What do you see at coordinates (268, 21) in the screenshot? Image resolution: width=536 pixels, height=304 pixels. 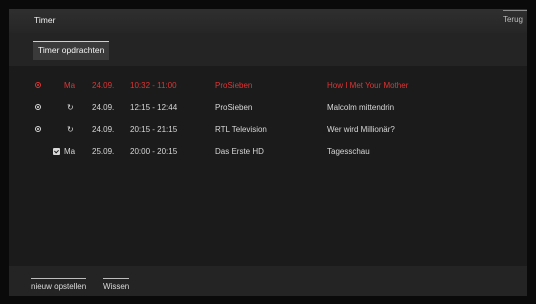 I see `top-bar: Timer Terug` at bounding box center [268, 21].